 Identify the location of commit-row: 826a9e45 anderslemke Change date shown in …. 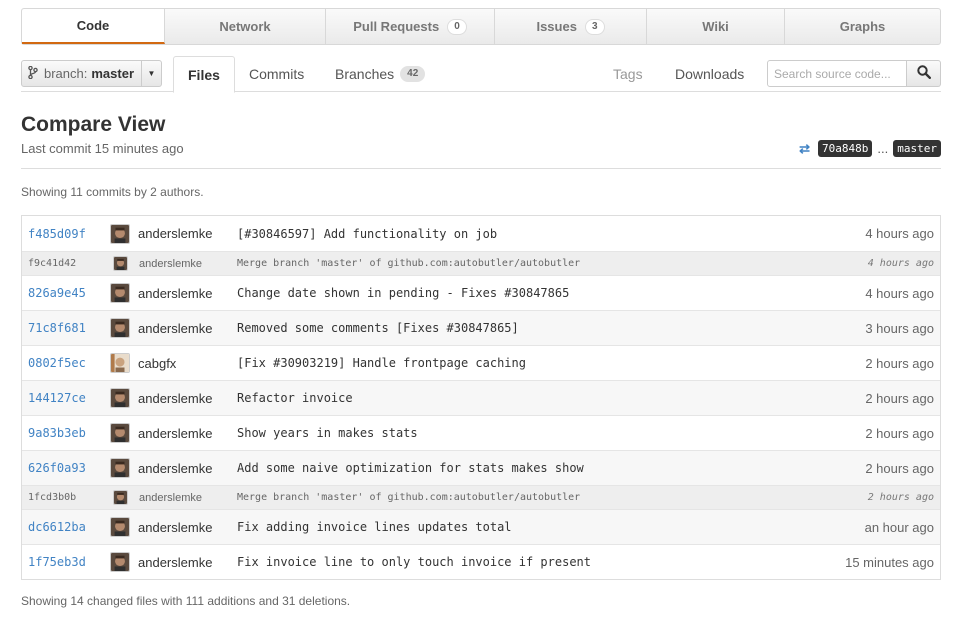
(481, 292).